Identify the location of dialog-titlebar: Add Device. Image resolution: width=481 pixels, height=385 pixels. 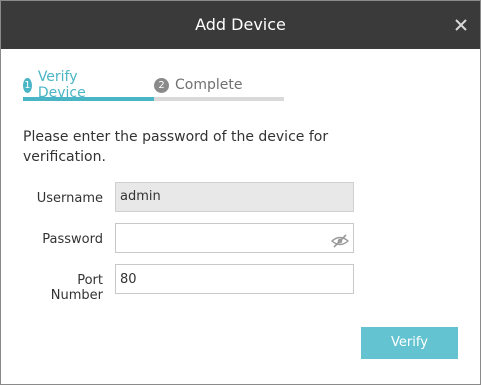
(240, 25).